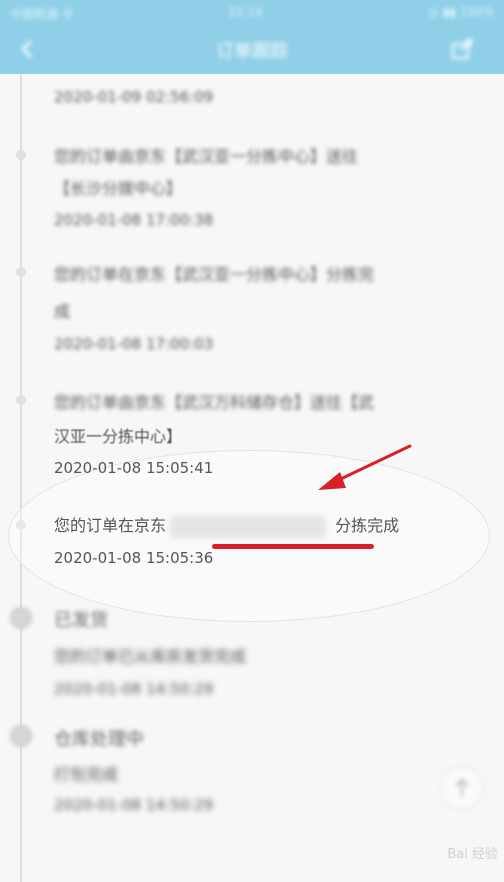  What do you see at coordinates (461, 12) in the screenshot?
I see `battery-text: ◎ ▮▮ 100%` at bounding box center [461, 12].